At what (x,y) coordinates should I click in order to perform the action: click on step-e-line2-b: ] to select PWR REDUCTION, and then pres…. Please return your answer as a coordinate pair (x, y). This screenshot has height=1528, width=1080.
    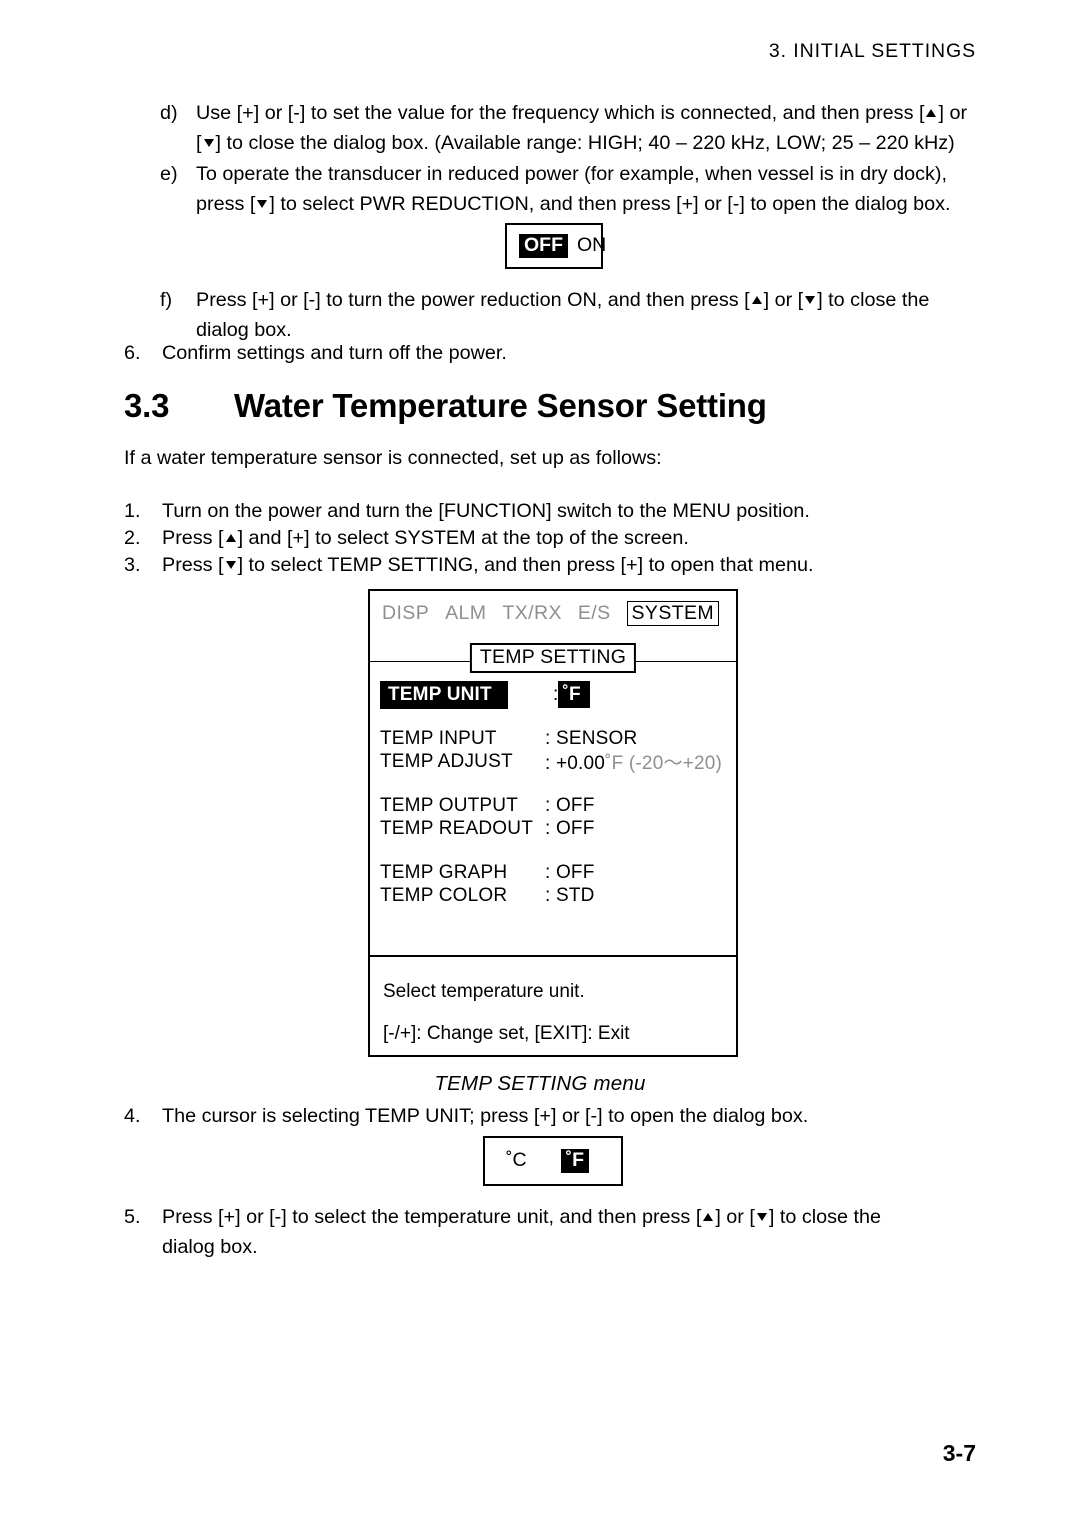
    Looking at the image, I should click on (610, 204).